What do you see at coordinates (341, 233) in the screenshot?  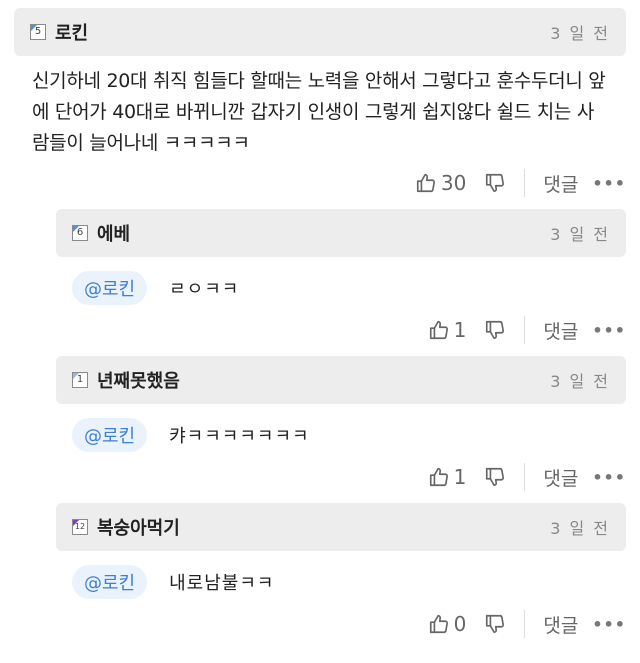 I see `reply-header: 6 에베 3 일 전` at bounding box center [341, 233].